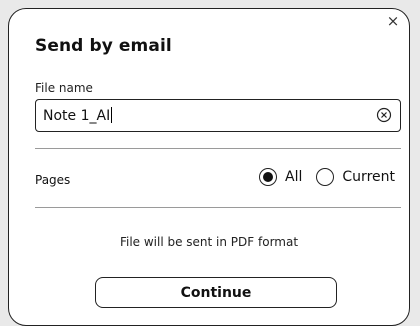 The height and width of the screenshot is (326, 420). I want to click on text-caret, so click(112, 115).